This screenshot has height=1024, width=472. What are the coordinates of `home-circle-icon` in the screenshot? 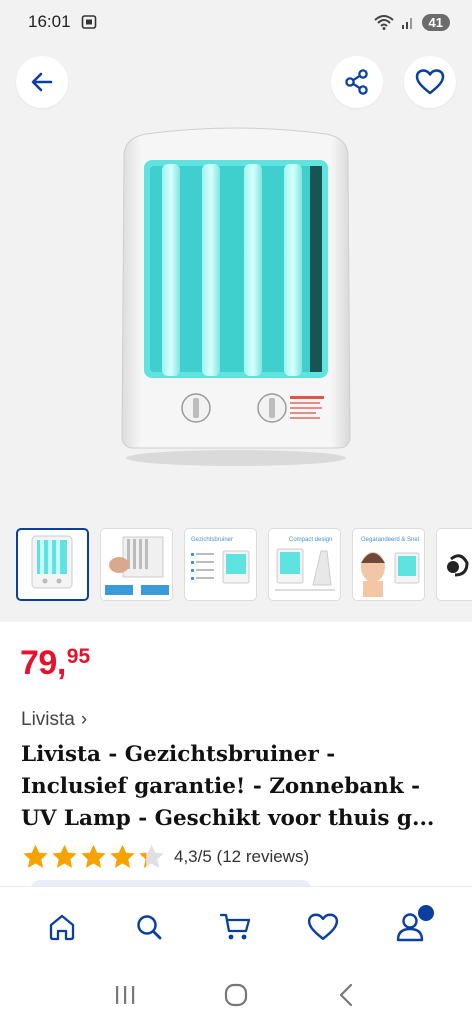 It's located at (236, 995).